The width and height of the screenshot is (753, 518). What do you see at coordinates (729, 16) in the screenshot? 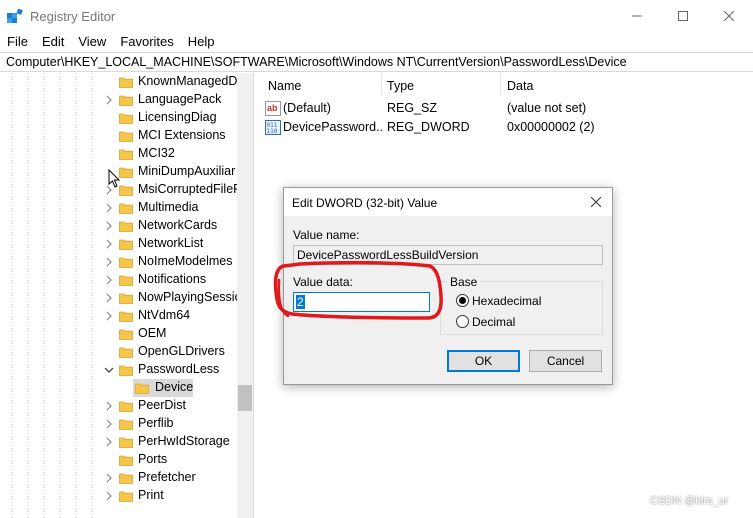
I see `close-button` at bounding box center [729, 16].